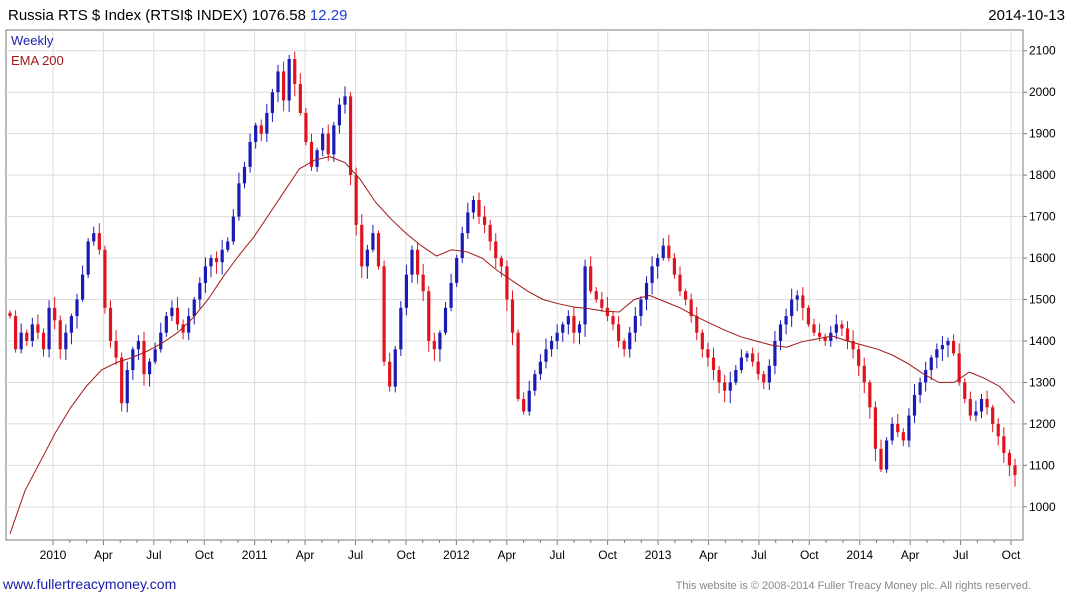  I want to click on y-tick-label: 2000, so click(1042, 92).